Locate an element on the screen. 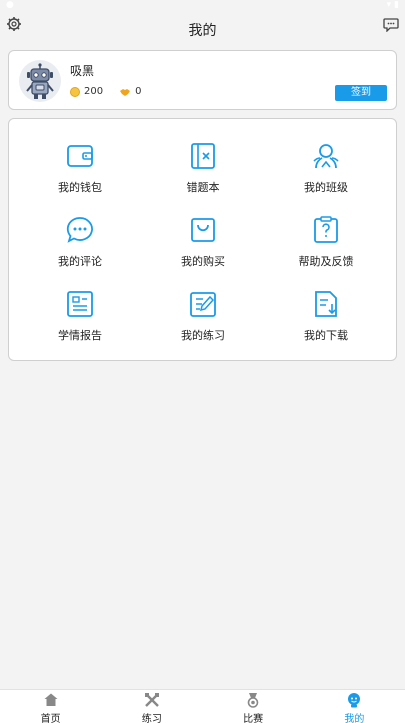 The width and height of the screenshot is (405, 723). robot-avatar-icon is located at coordinates (40, 81).